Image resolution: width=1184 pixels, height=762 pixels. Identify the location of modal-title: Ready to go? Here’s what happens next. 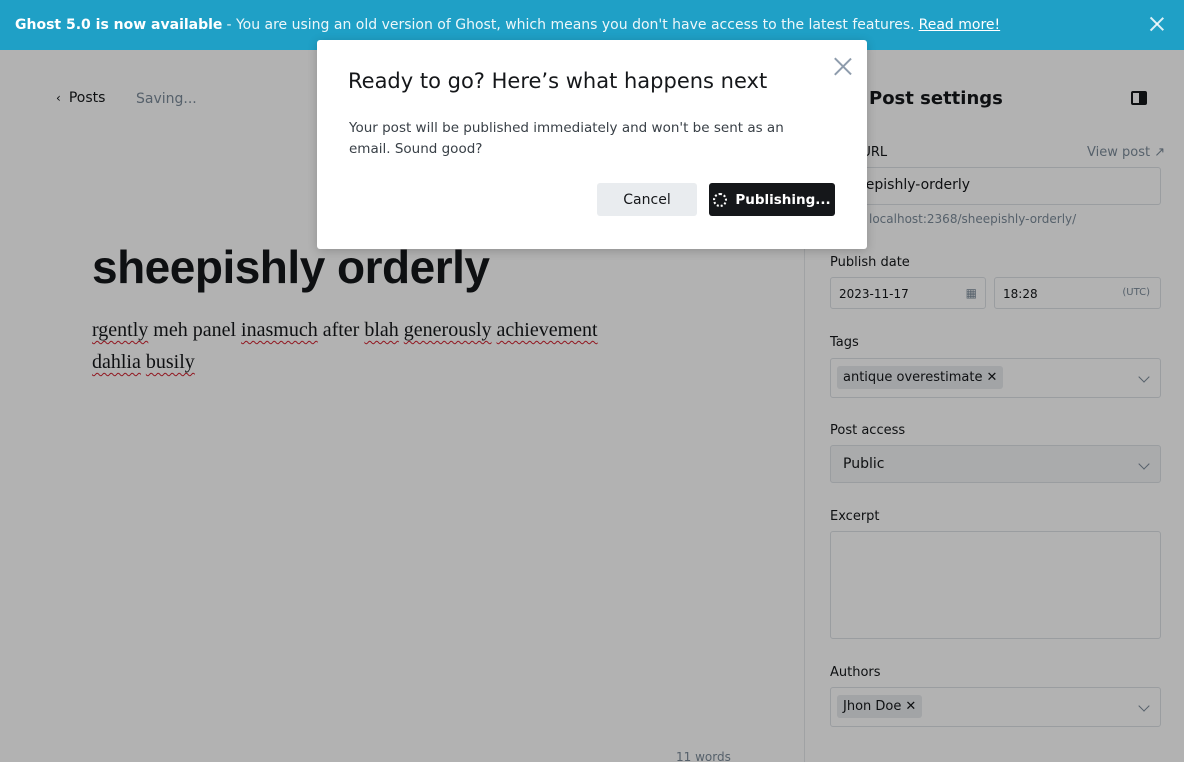
(558, 81).